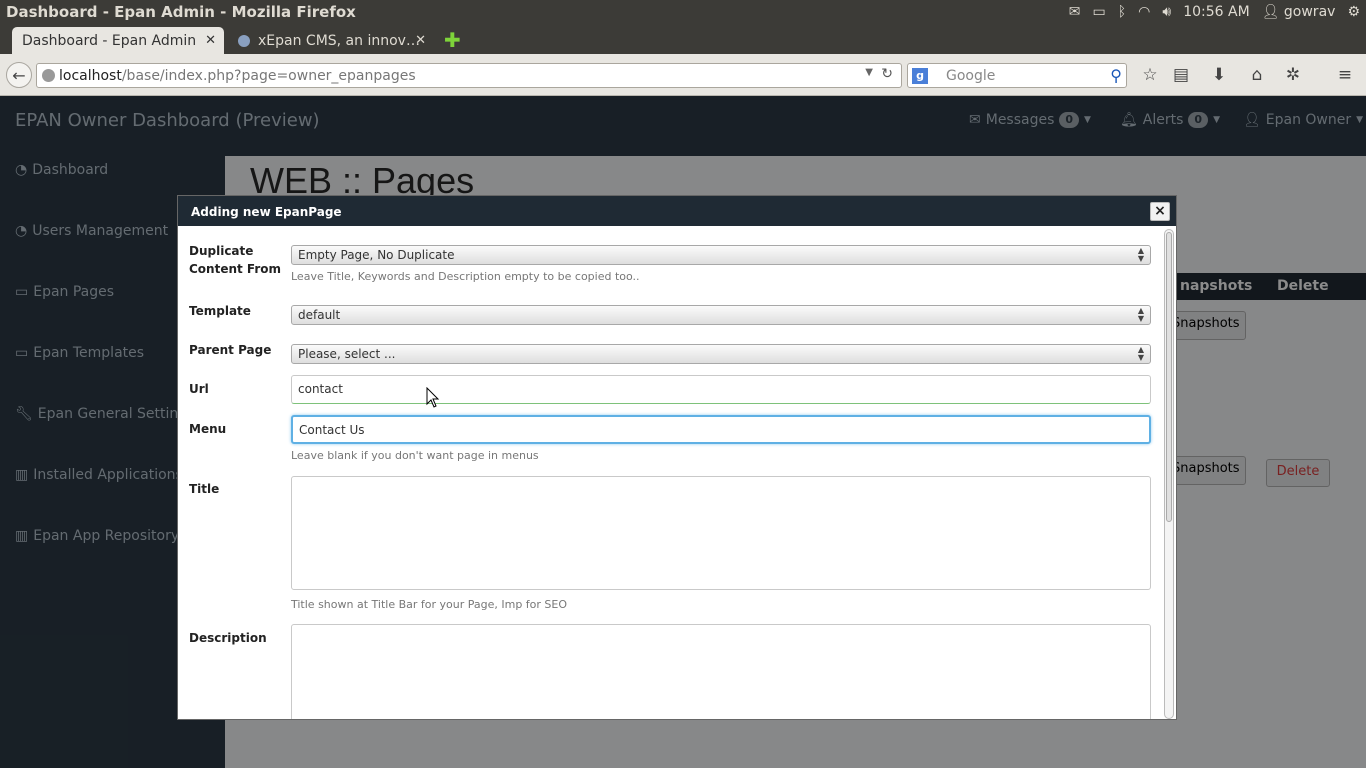 Image resolution: width=1366 pixels, height=768 pixels. What do you see at coordinates (319, 315) in the screenshot?
I see `template-selected-value: default` at bounding box center [319, 315].